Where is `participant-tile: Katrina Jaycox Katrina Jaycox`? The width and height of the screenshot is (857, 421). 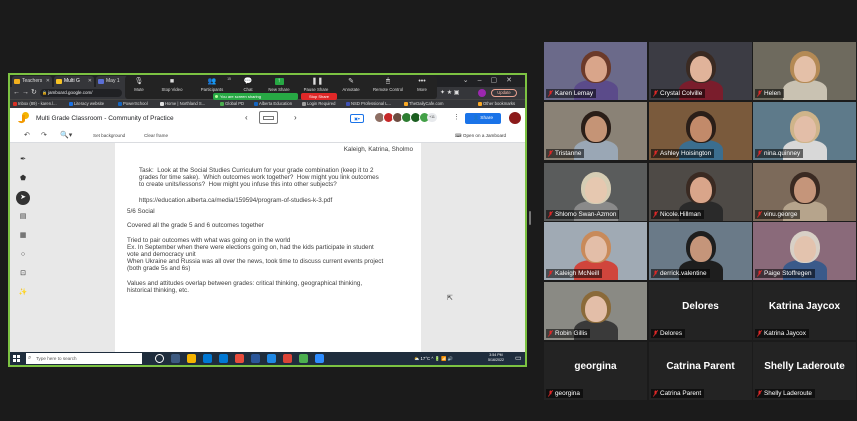
participant-tile: Katrina Jaycox Katrina Jaycox is located at coordinates (804, 311).